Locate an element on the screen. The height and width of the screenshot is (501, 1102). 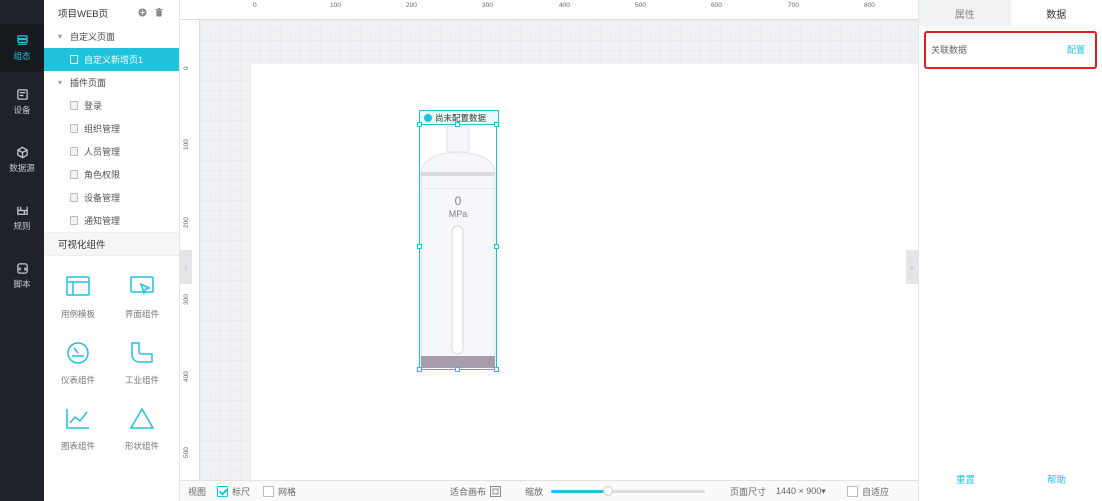
add-icon is located at coordinates (142, 12).